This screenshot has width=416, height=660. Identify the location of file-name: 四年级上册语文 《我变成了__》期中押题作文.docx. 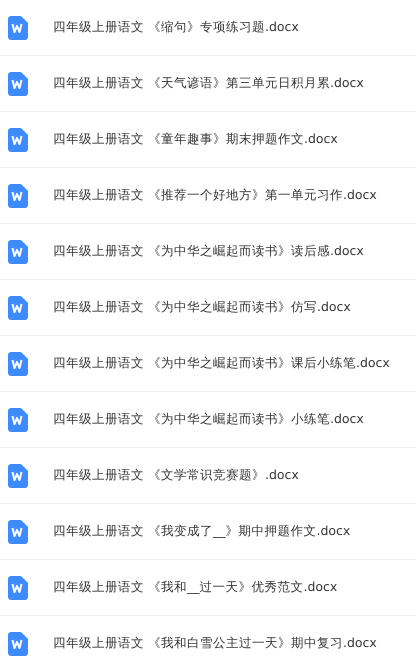
(201, 531).